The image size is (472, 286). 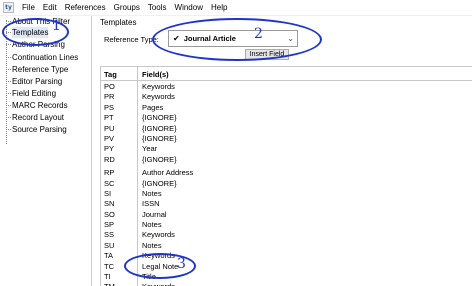 I want to click on table-row: PR Keywords, so click(x=286, y=97).